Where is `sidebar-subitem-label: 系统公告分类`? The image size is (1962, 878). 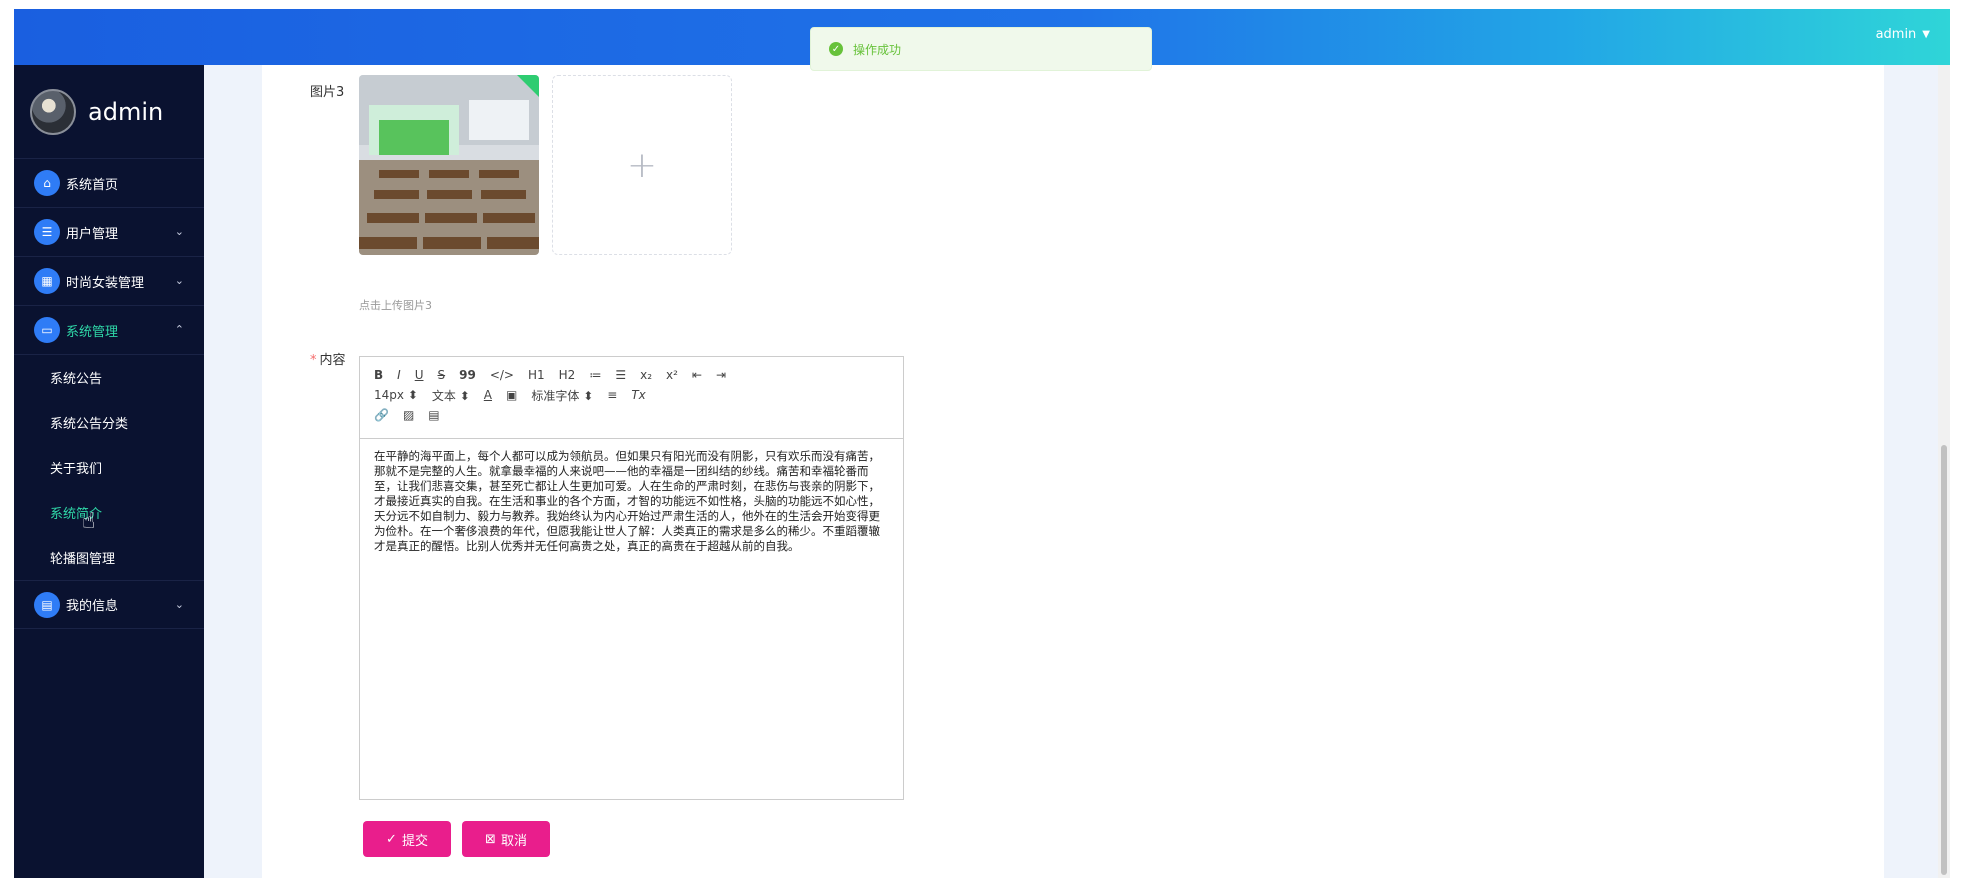 sidebar-subitem-label: 系统公告分类 is located at coordinates (89, 424).